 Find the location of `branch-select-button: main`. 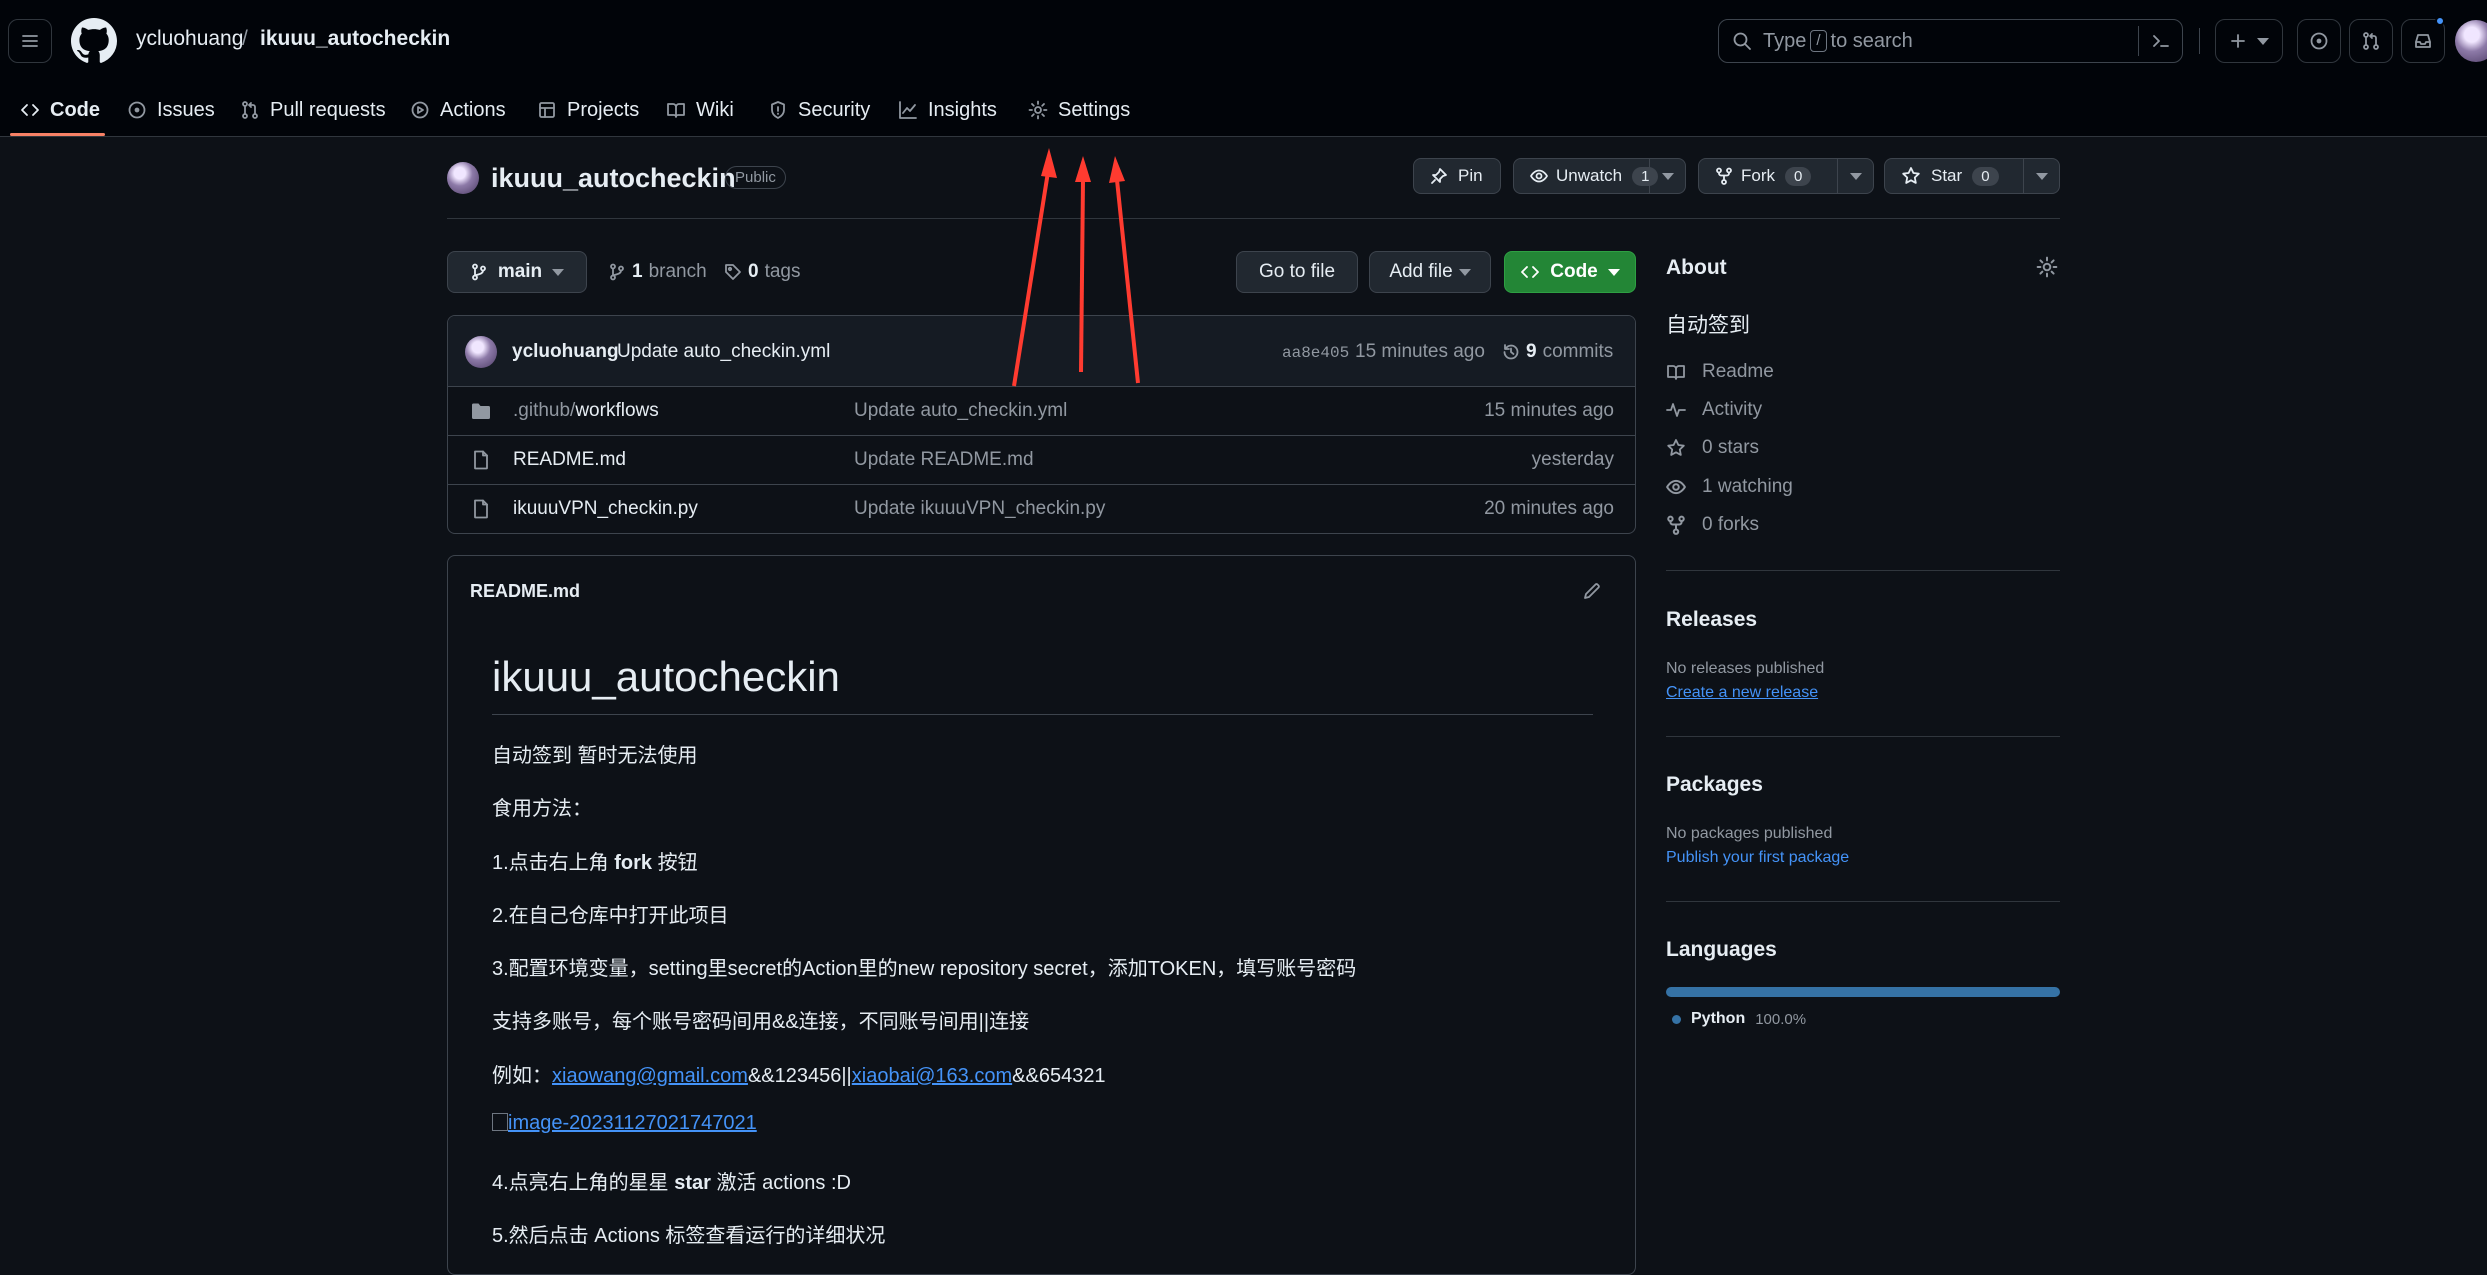

branch-select-button: main is located at coordinates (517, 272).